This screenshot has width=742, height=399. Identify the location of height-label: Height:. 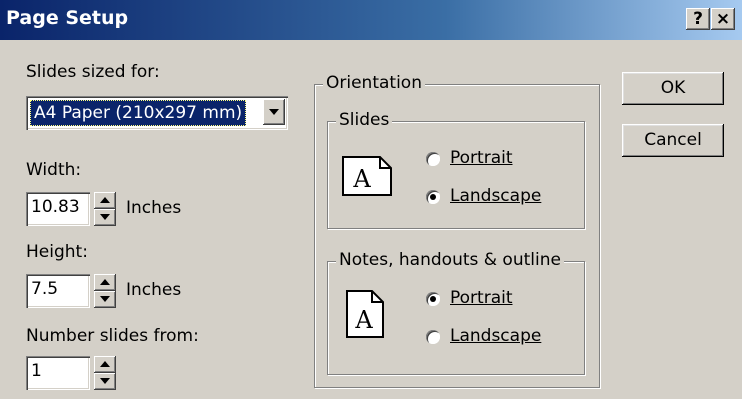
(57, 252).